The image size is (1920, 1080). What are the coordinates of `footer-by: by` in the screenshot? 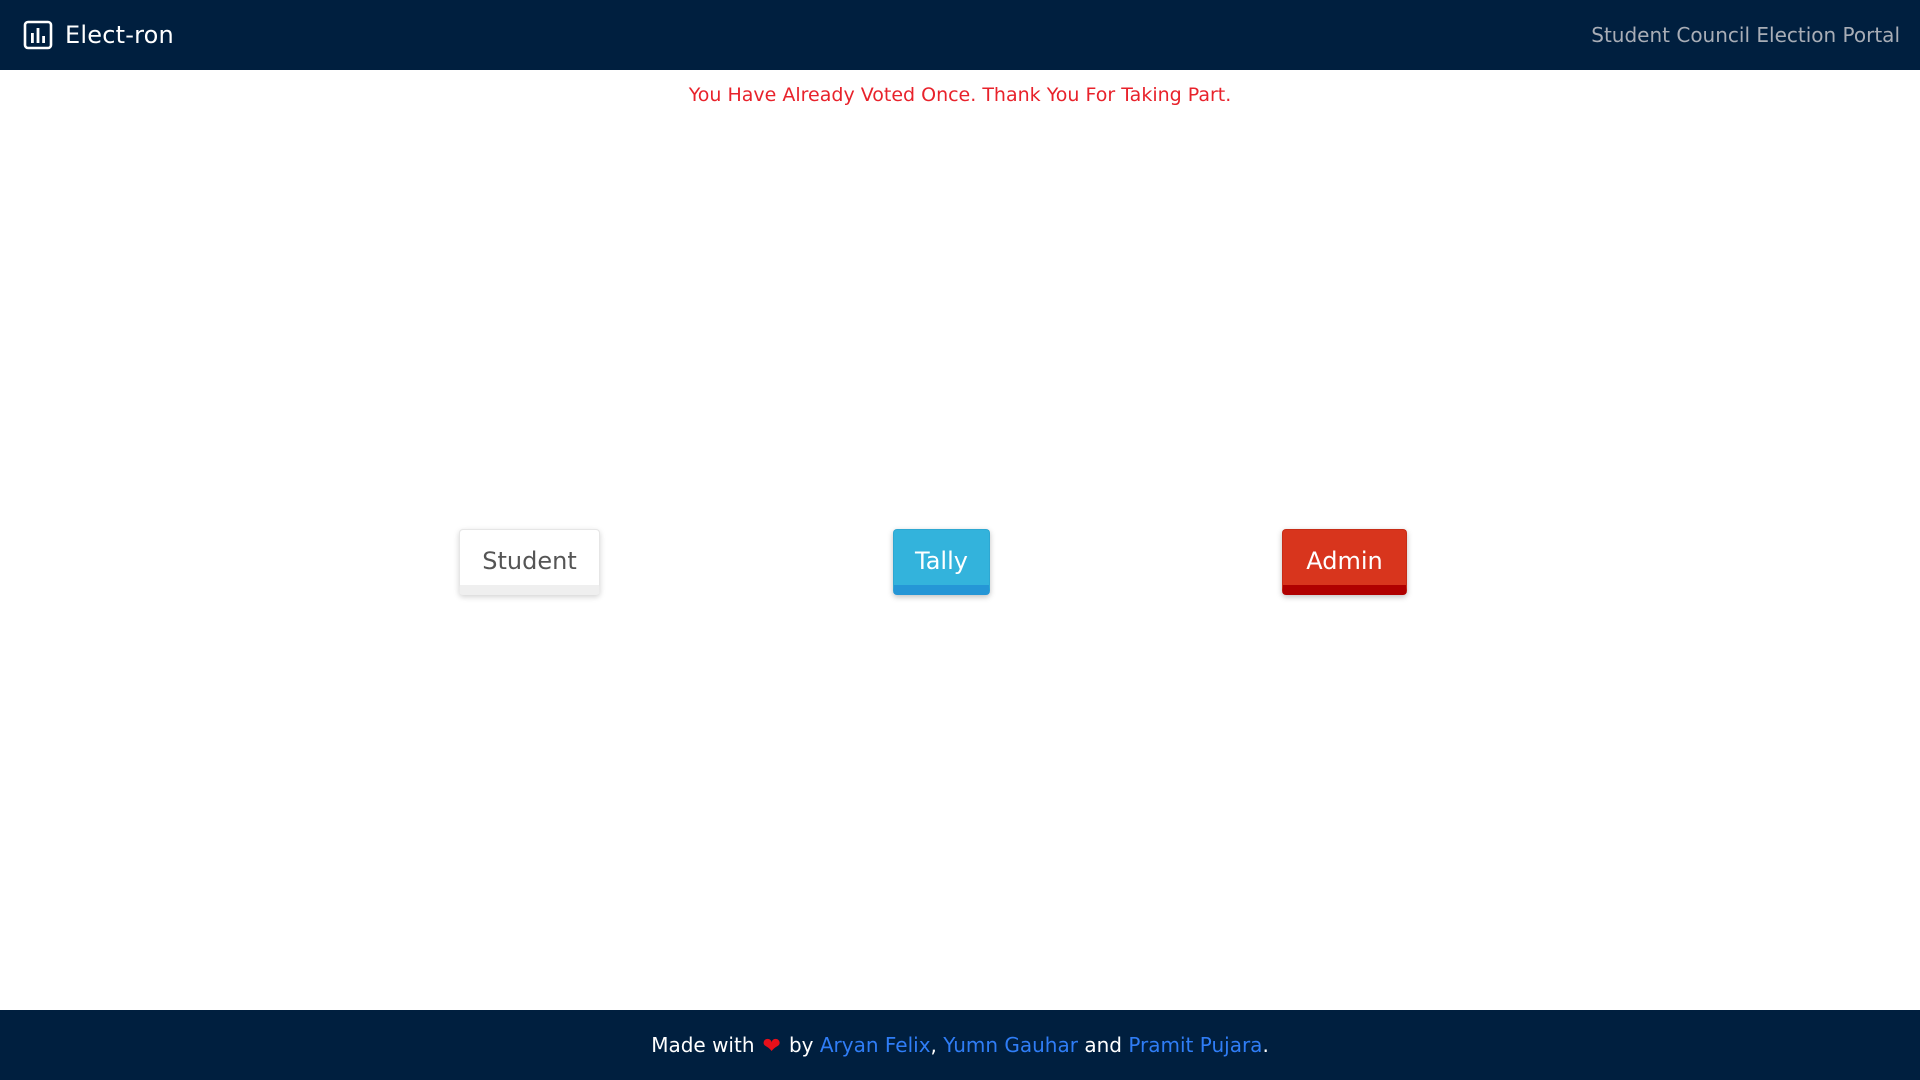 It's located at (801, 1045).